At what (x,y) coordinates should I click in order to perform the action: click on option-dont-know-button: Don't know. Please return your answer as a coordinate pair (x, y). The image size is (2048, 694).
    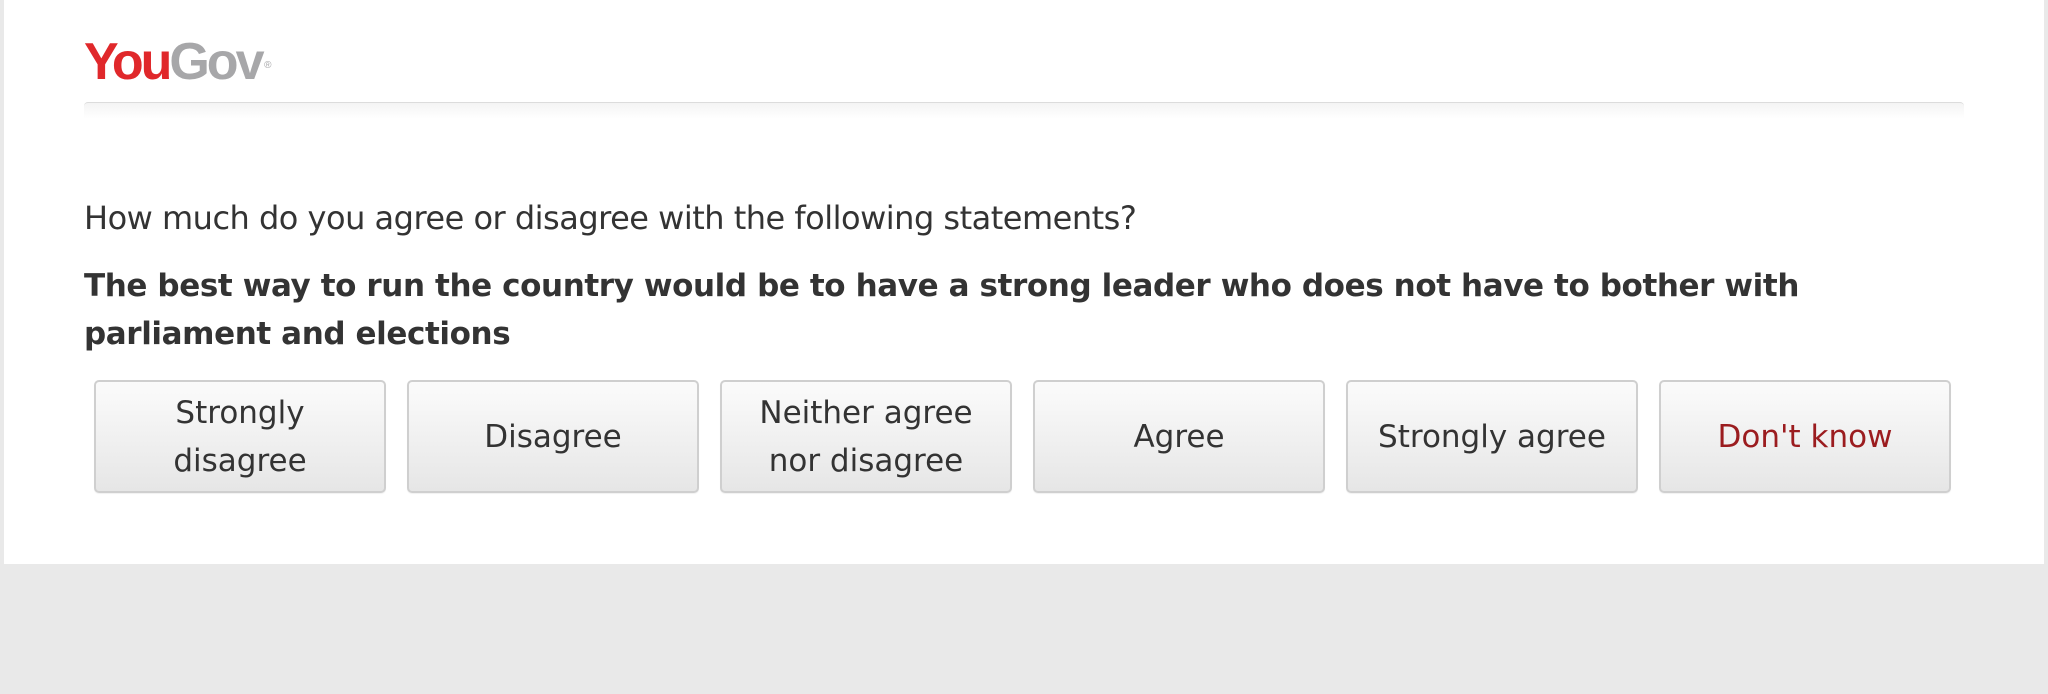
    Looking at the image, I should click on (1805, 436).